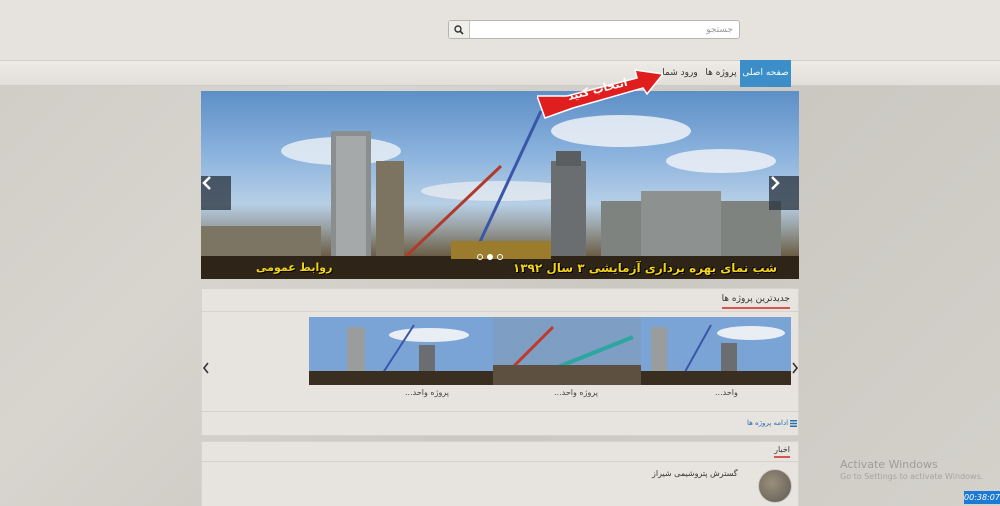 The image size is (1000, 506). I want to click on nav-projects: پروژه ها, so click(721, 73).